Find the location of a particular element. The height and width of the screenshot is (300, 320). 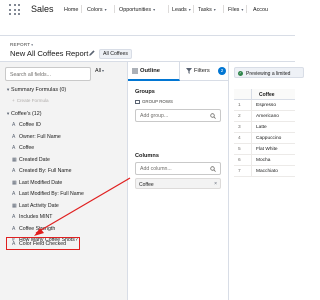

field-type-filter-label: All is located at coordinates (98, 71).